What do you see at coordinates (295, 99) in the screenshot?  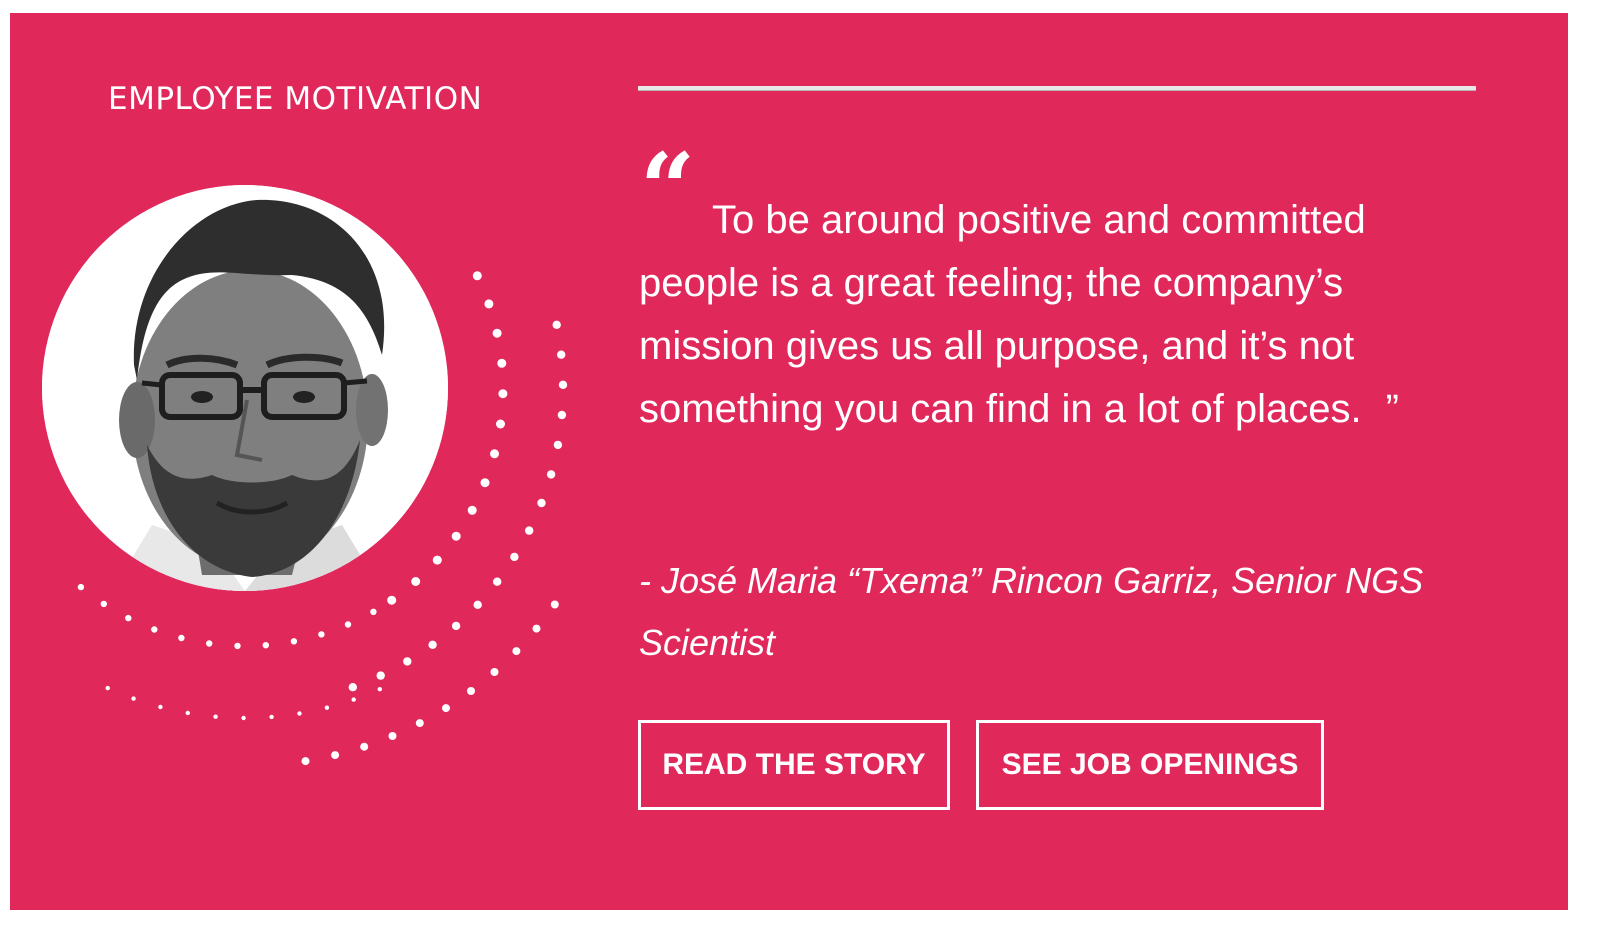 I see `section-label: EMPLOYEE MOTIVATION` at bounding box center [295, 99].